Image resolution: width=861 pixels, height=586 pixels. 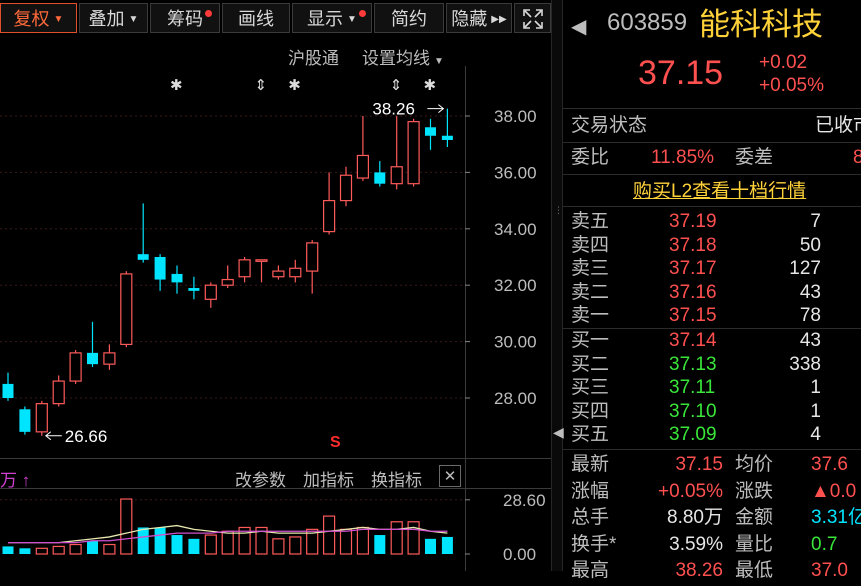 I want to click on ask-row: 卖四 37.18 50, so click(x=712, y=246).